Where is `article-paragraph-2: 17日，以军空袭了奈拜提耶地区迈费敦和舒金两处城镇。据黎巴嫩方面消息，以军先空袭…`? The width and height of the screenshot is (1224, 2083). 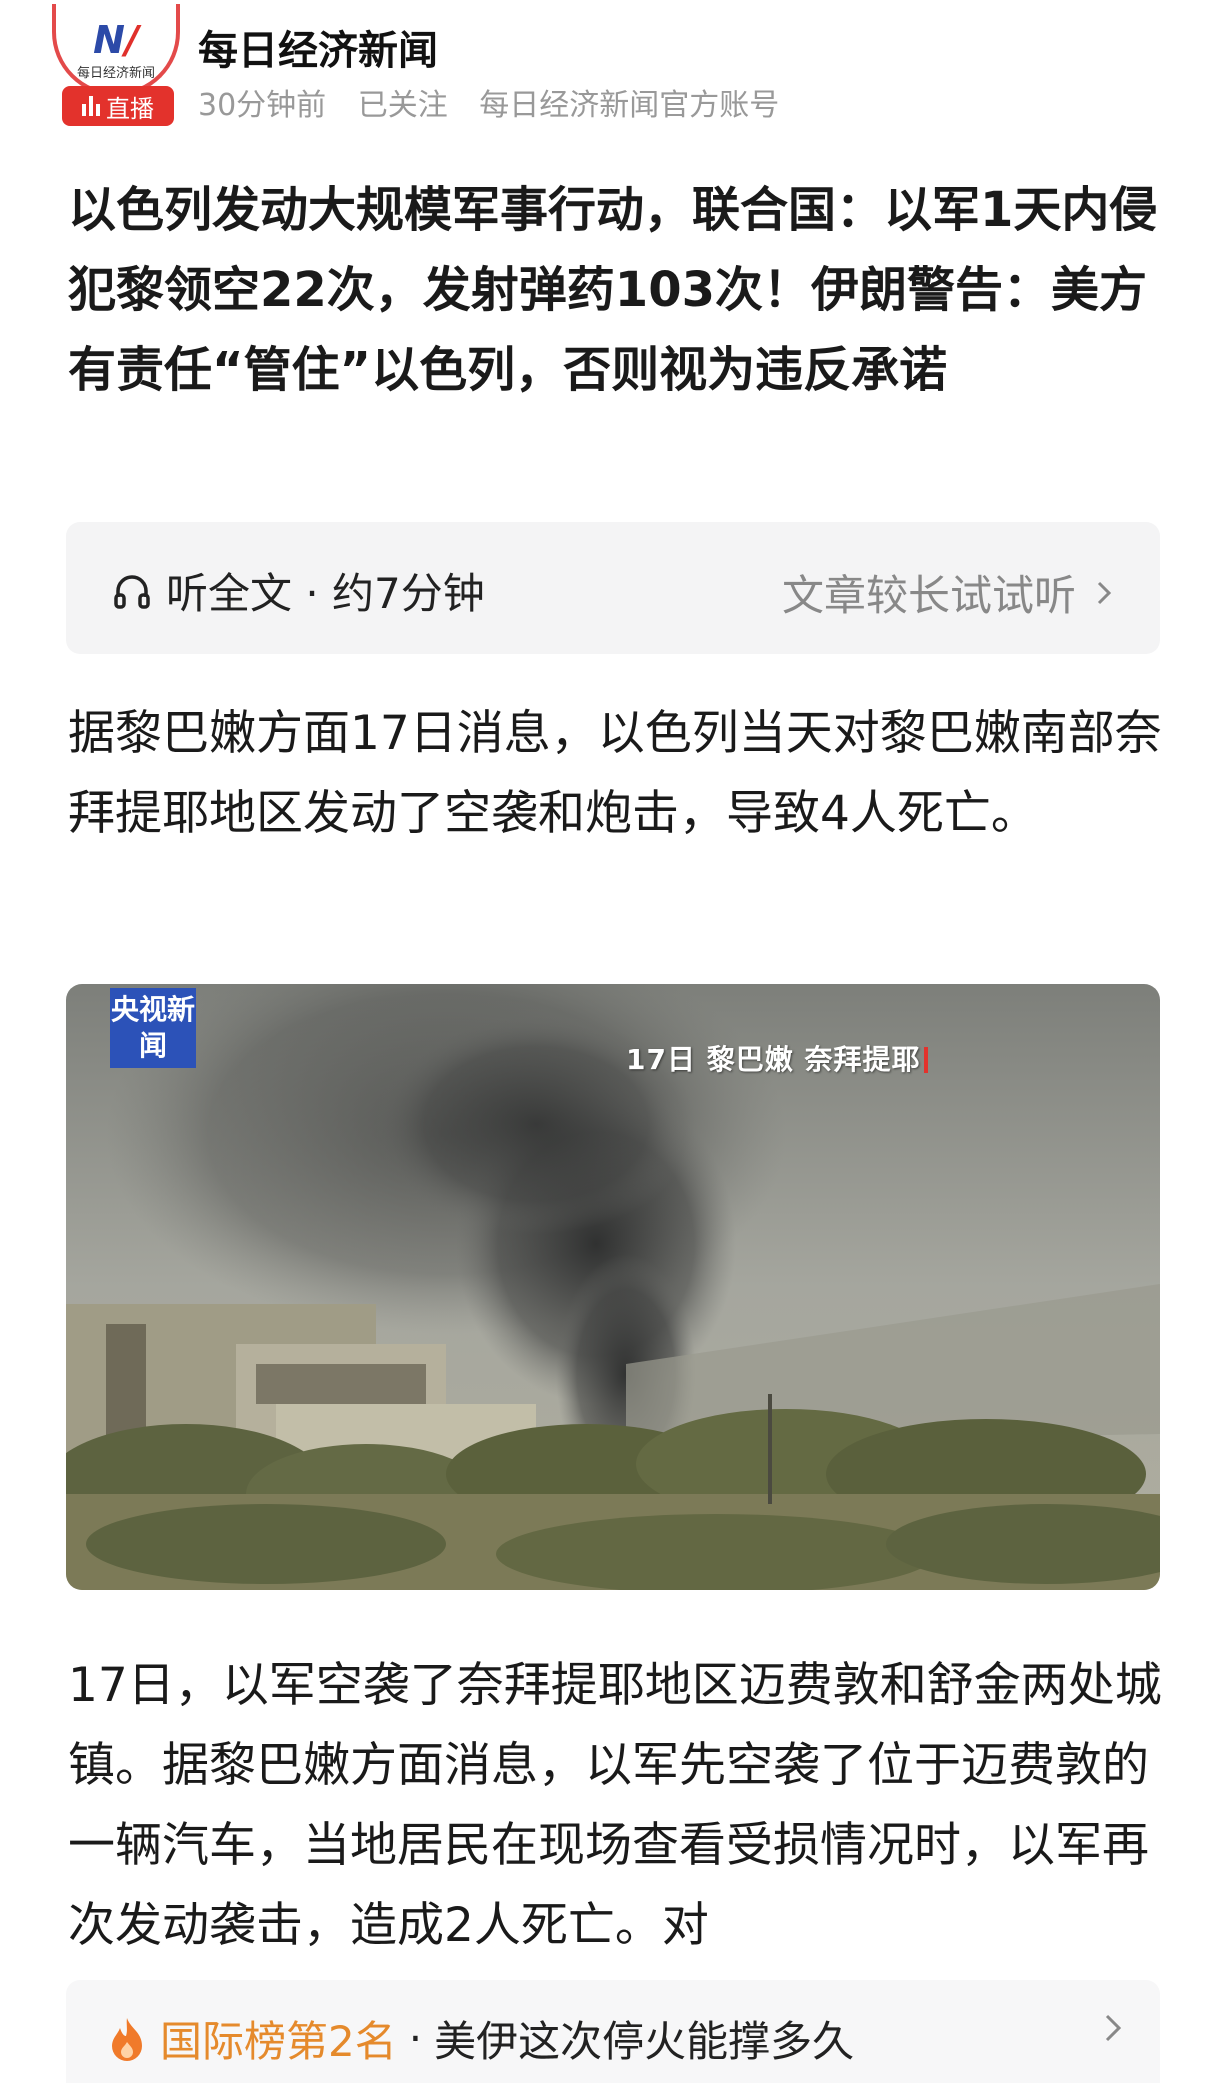
article-paragraph-2: 17日，以军空袭了奈拜提耶地区迈费敦和舒金两处城镇。据黎巴嫩方面消息，以军先空袭… is located at coordinates (615, 1805).